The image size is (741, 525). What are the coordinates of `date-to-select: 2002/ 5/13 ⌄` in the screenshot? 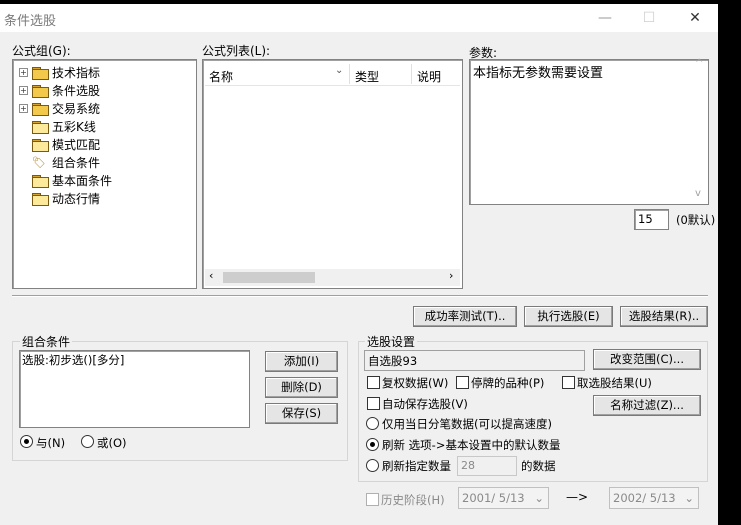 It's located at (654, 498).